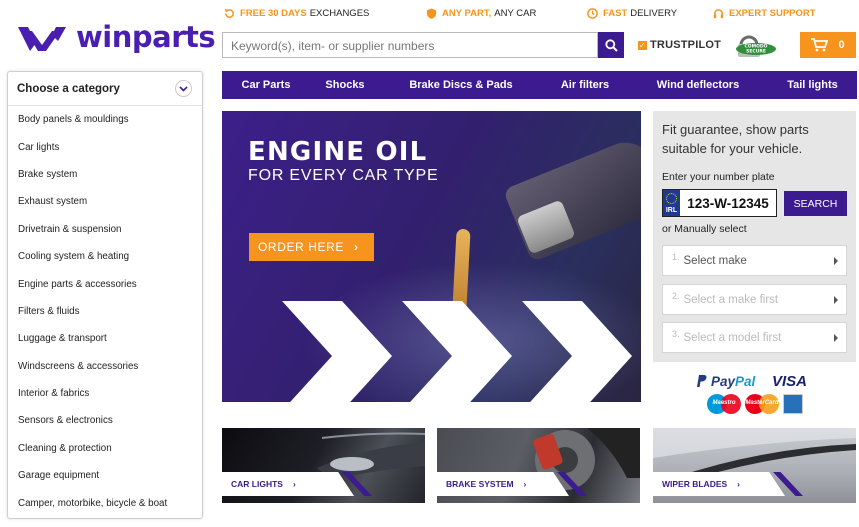  I want to click on search-icon, so click(611, 45).